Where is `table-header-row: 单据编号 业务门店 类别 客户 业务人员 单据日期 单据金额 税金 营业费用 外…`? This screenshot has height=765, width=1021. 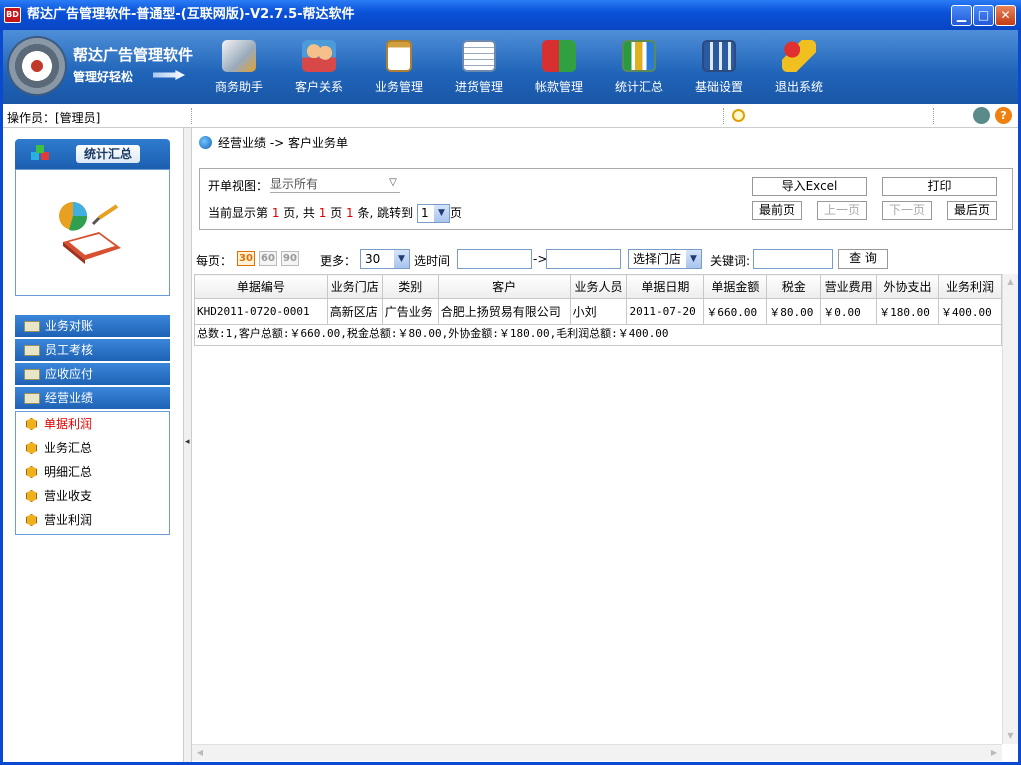 table-header-row: 单据编号 业务门店 类别 客户 业务人员 单据日期 单据金额 税金 营业费用 外… is located at coordinates (598, 286).